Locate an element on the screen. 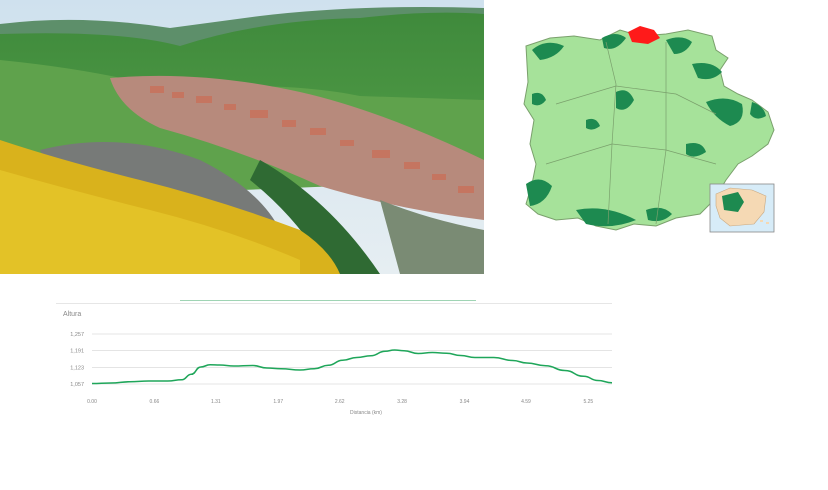 The width and height of the screenshot is (828, 490). chart-title: Altura is located at coordinates (72, 314).